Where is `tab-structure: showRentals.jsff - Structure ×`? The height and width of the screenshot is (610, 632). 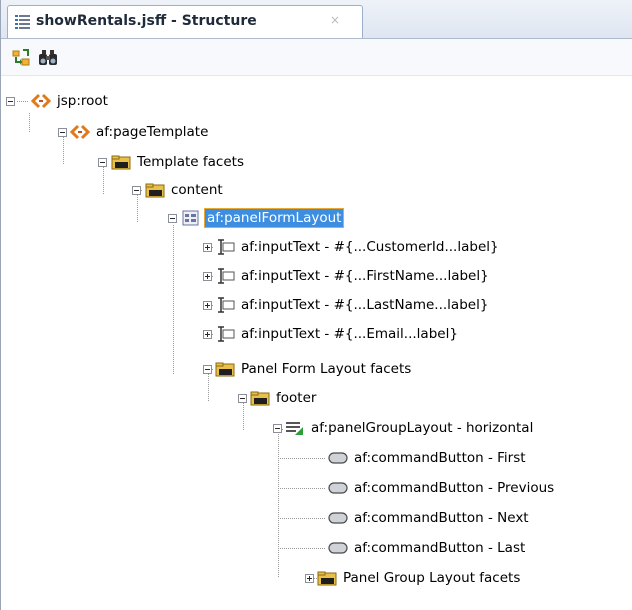 tab-structure: showRentals.jsff - Structure × is located at coordinates (185, 21).